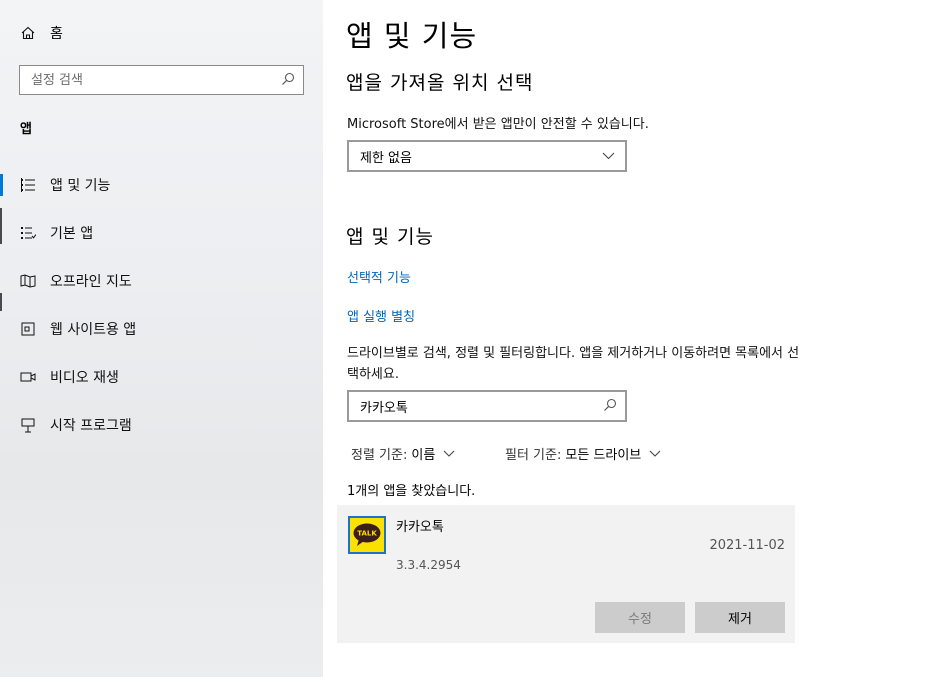 The height and width of the screenshot is (677, 936). What do you see at coordinates (26, 129) in the screenshot?
I see `section-label: 앱` at bounding box center [26, 129].